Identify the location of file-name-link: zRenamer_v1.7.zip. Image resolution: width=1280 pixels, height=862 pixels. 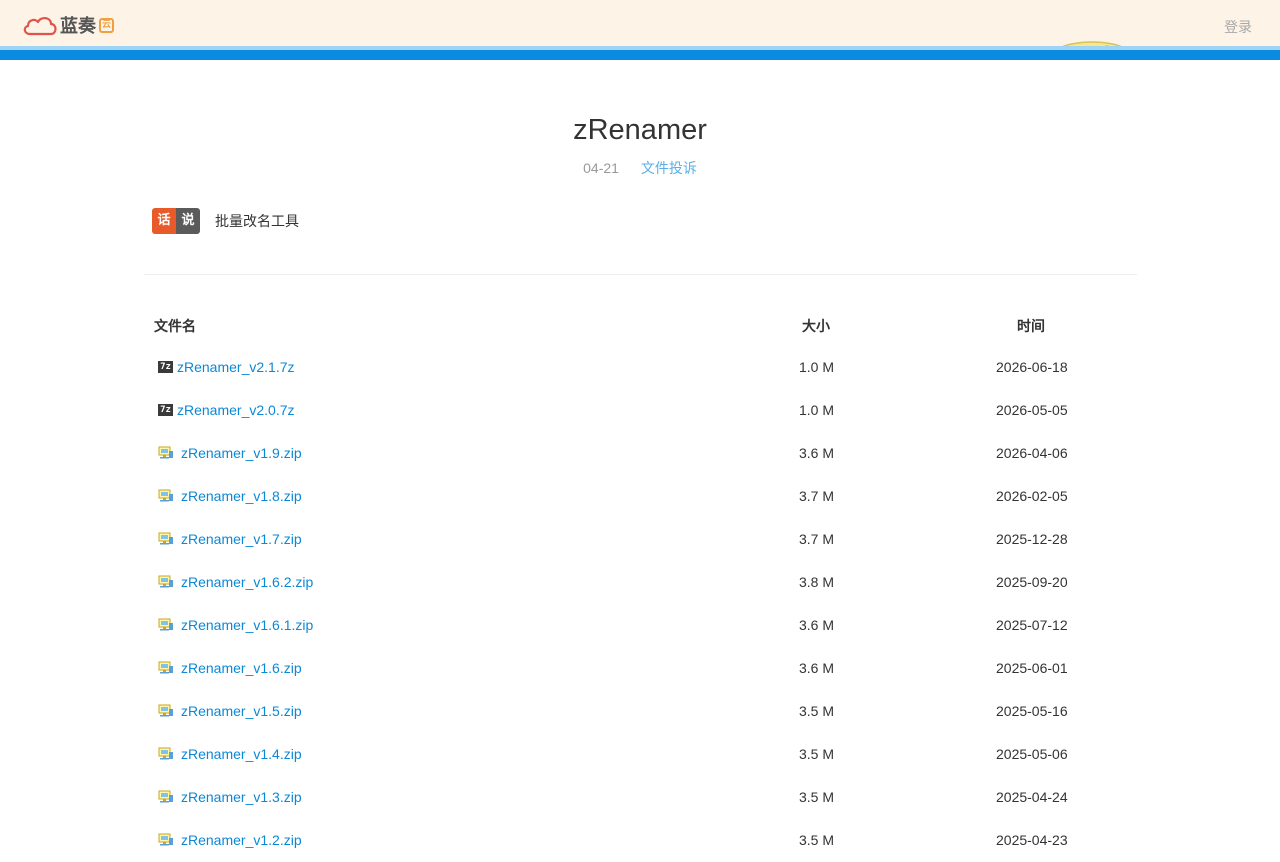
(241, 539).